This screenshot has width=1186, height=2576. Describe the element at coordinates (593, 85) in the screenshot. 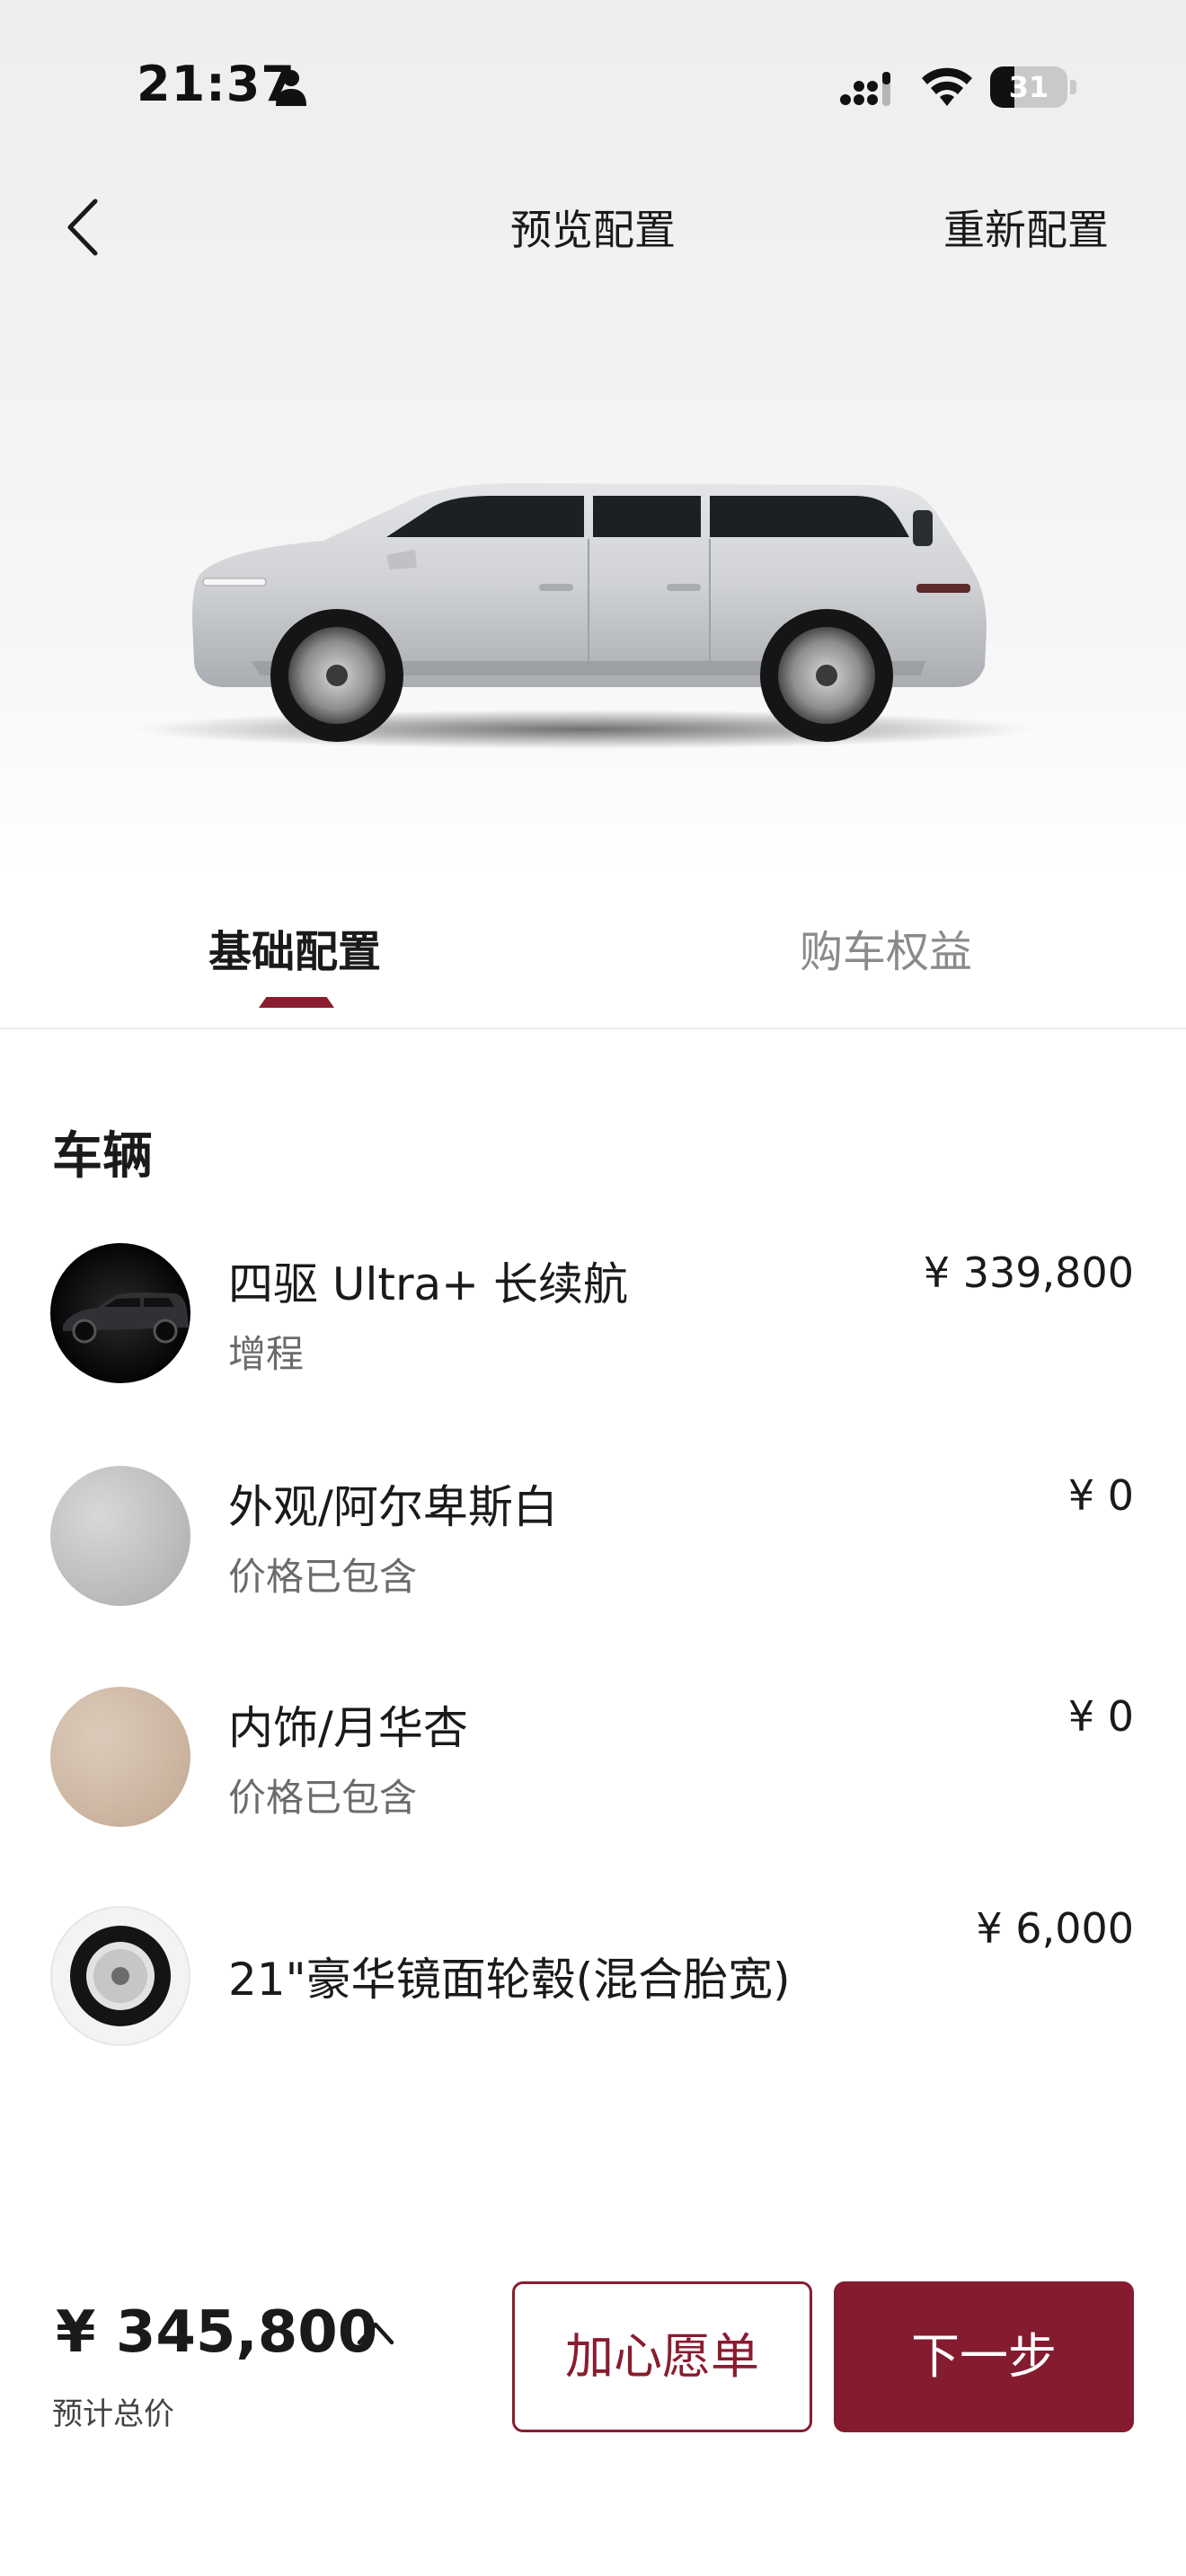

I see `status-bar: 21:37 31` at that location.